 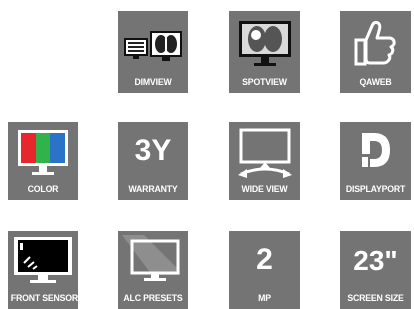 I want to click on tile-alc-presets: ALC PRESETS, so click(x=153, y=270).